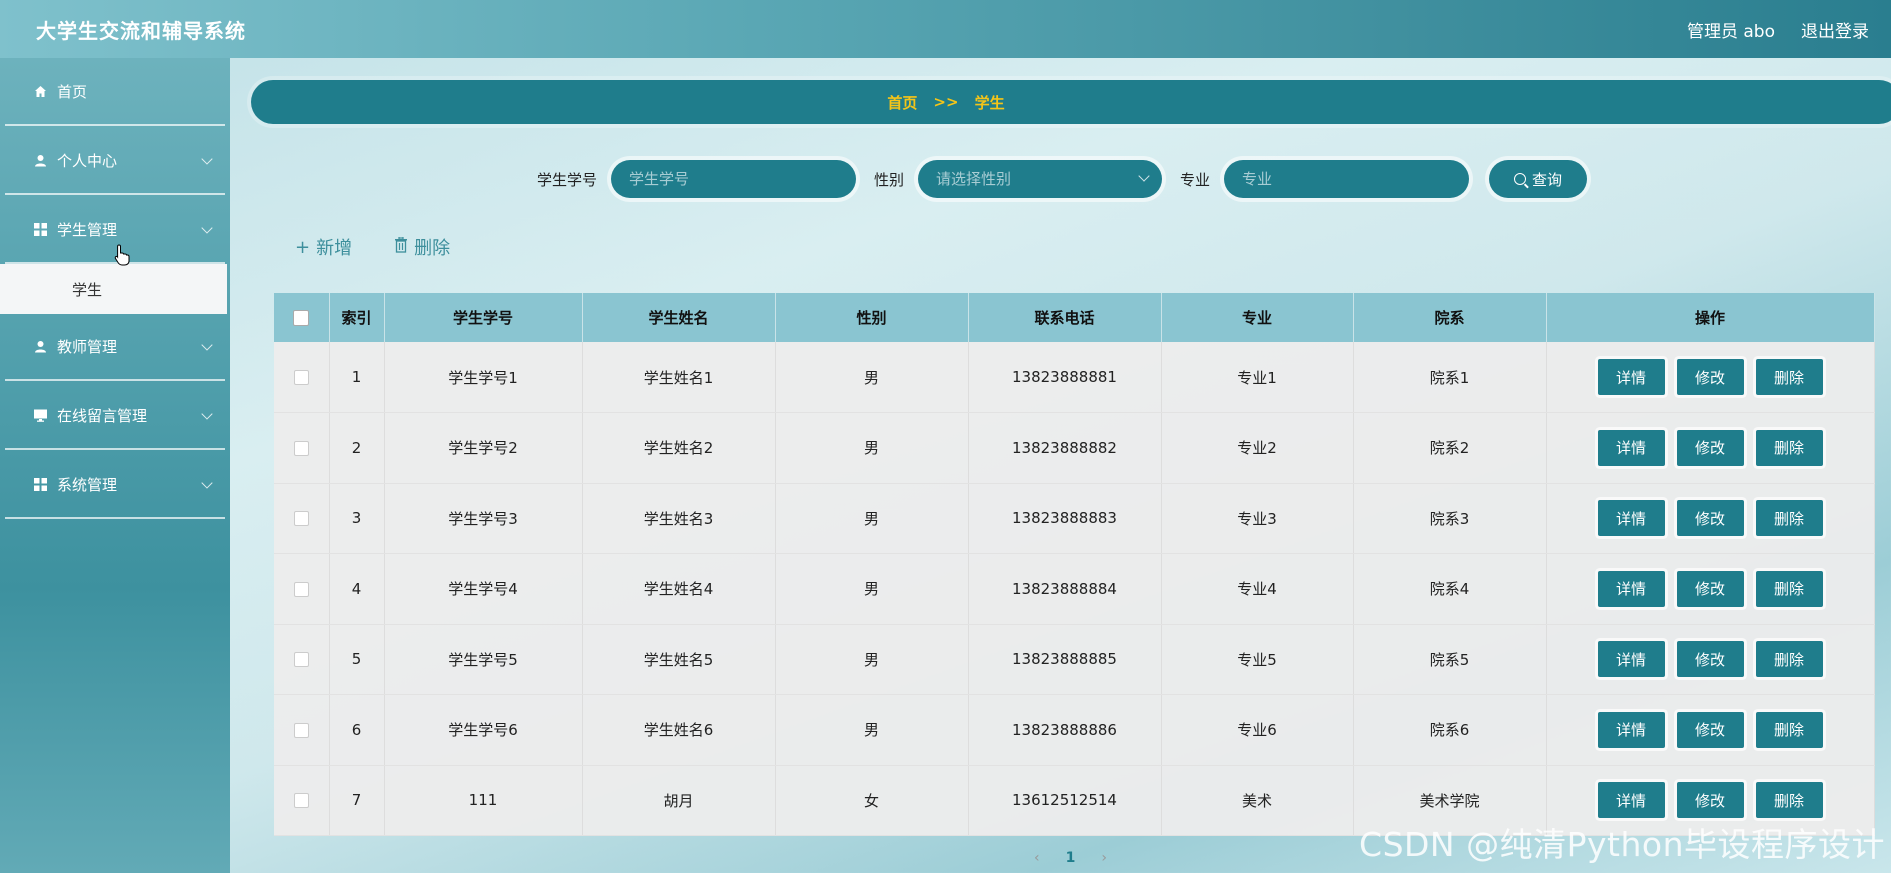  I want to click on search-icon, so click(1520, 179).